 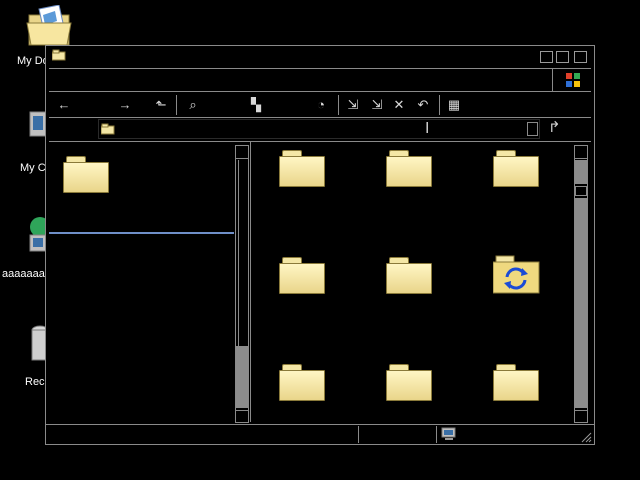 What do you see at coordinates (546, 57) in the screenshot?
I see `minimize-button` at bounding box center [546, 57].